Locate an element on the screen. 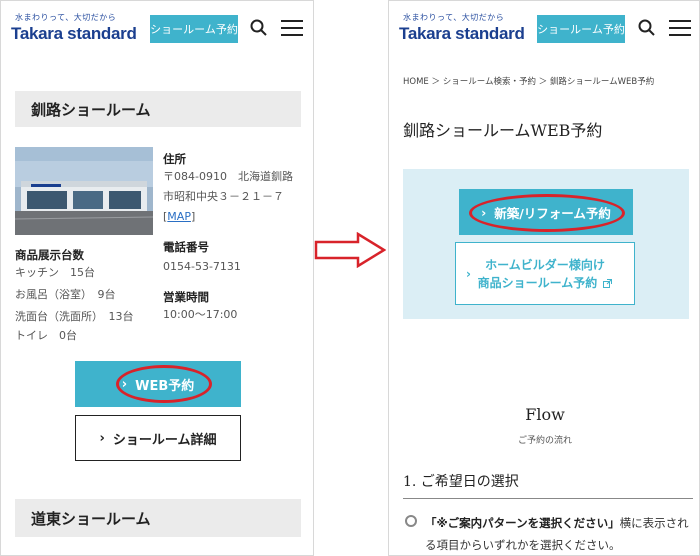 This screenshot has height=556, width=700. showroom-detail-label: ショールーム詳細 is located at coordinates (164, 440).